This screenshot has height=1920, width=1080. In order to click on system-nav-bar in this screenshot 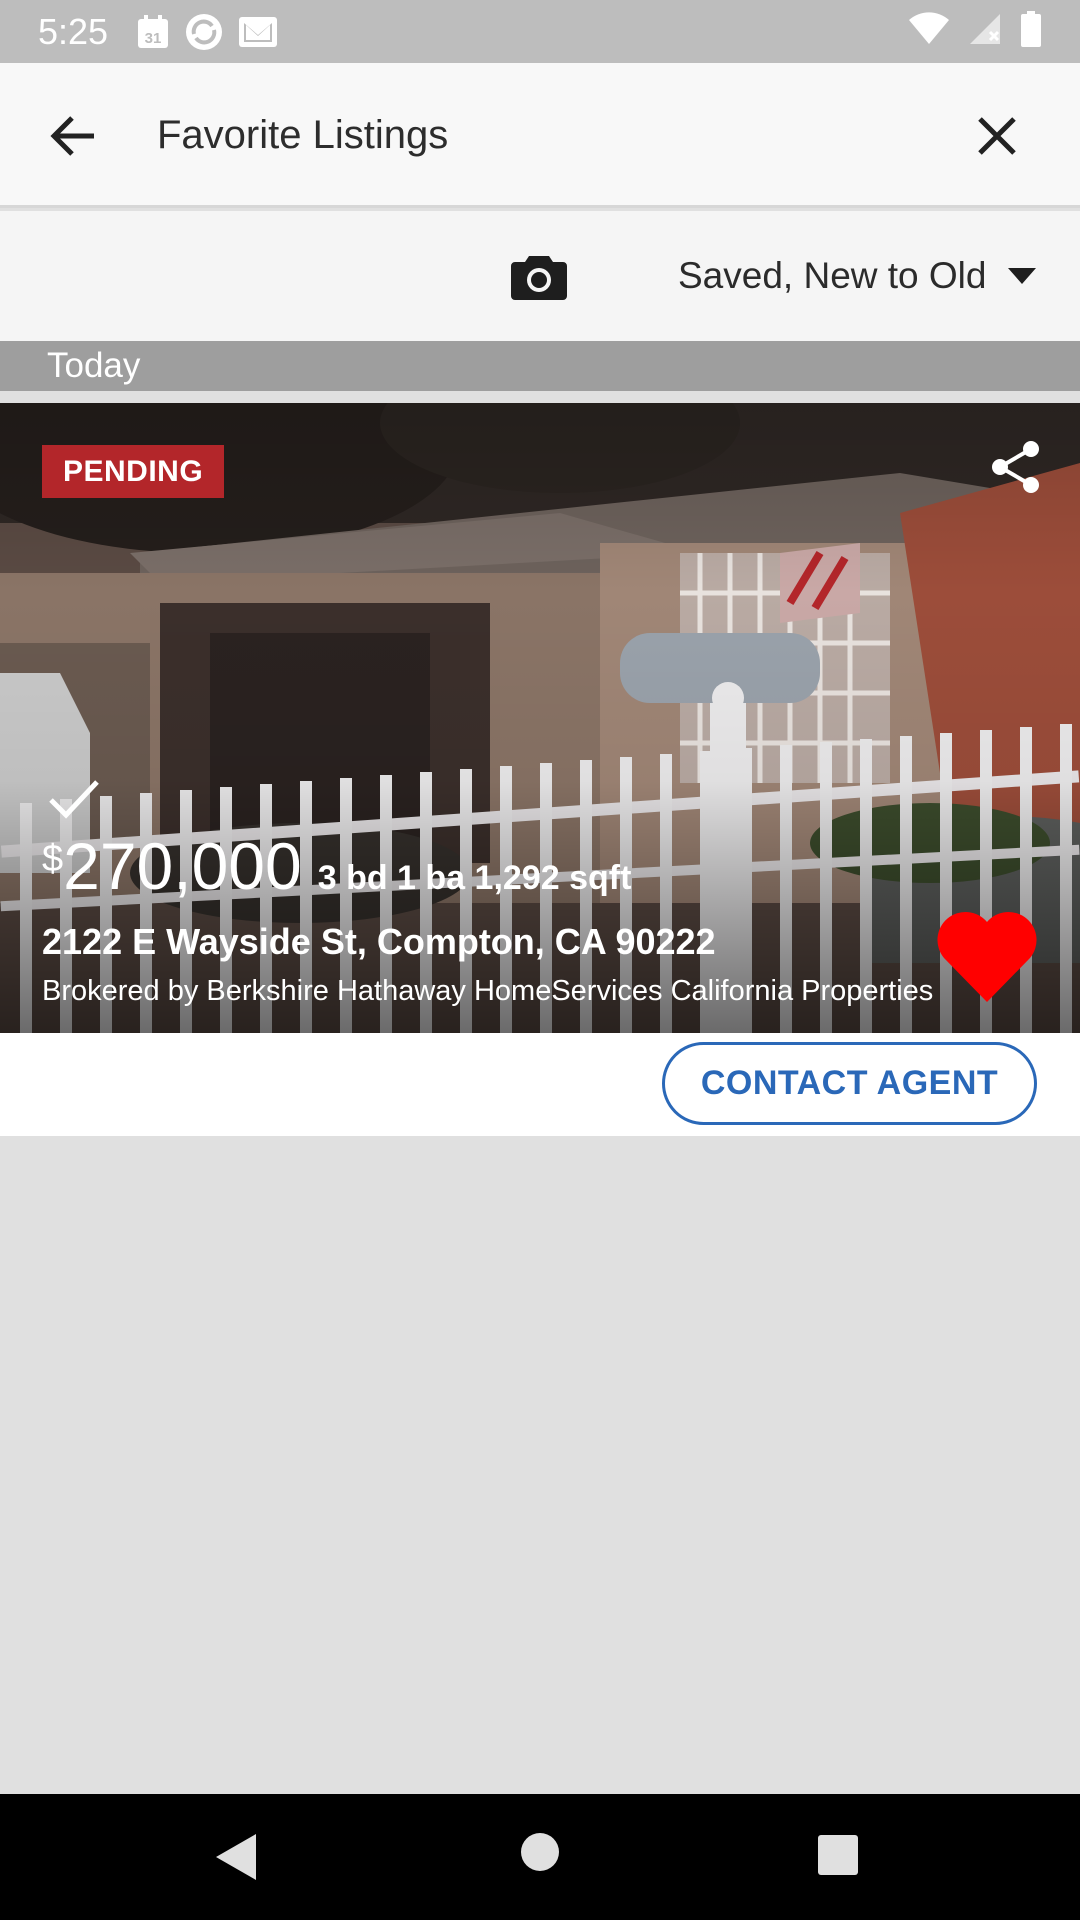, I will do `click(540, 1857)`.